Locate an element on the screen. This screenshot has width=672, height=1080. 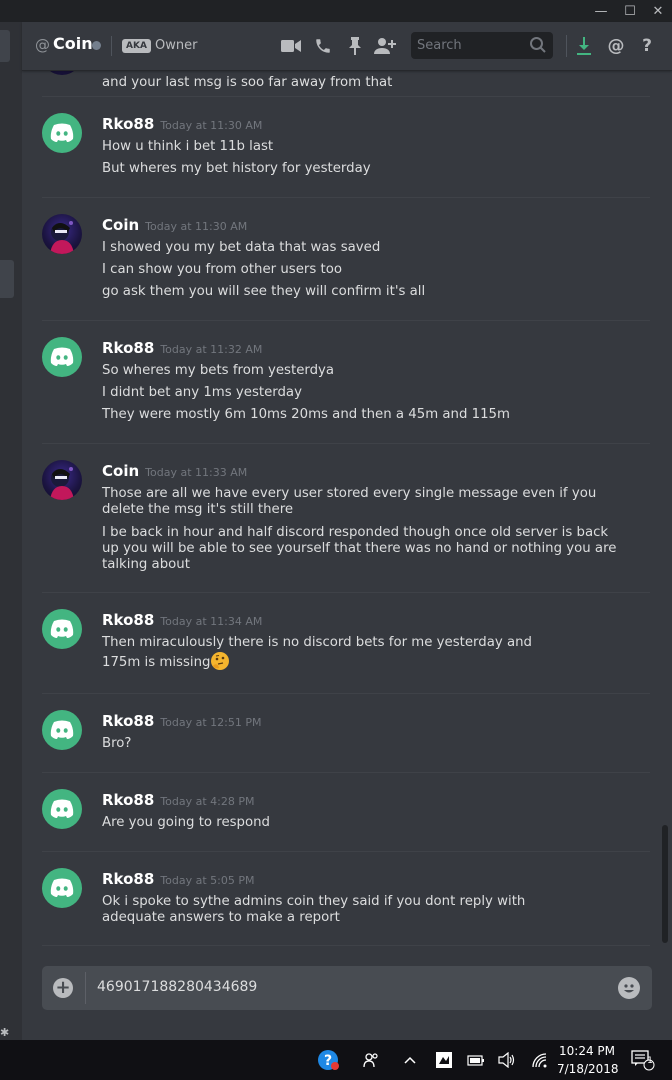
message-author: Rko88 Today at 11:30 AM is located at coordinates (182, 124).